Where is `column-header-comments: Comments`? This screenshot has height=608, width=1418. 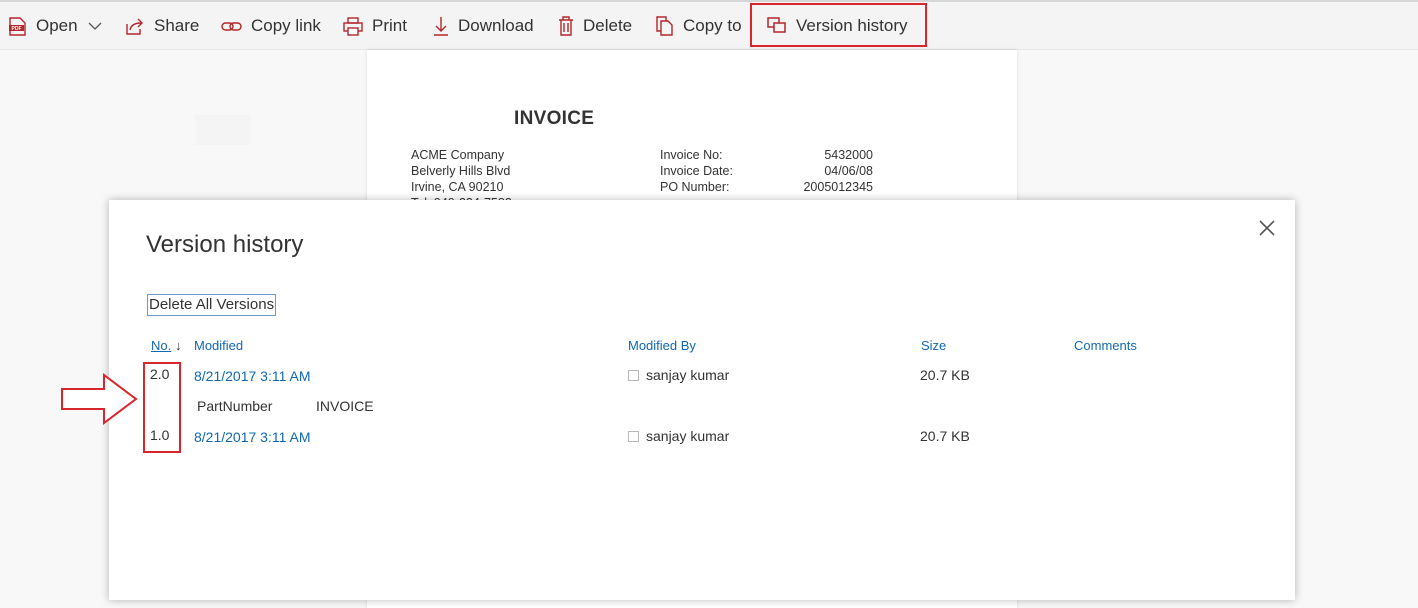
column-header-comments: Comments is located at coordinates (1105, 345).